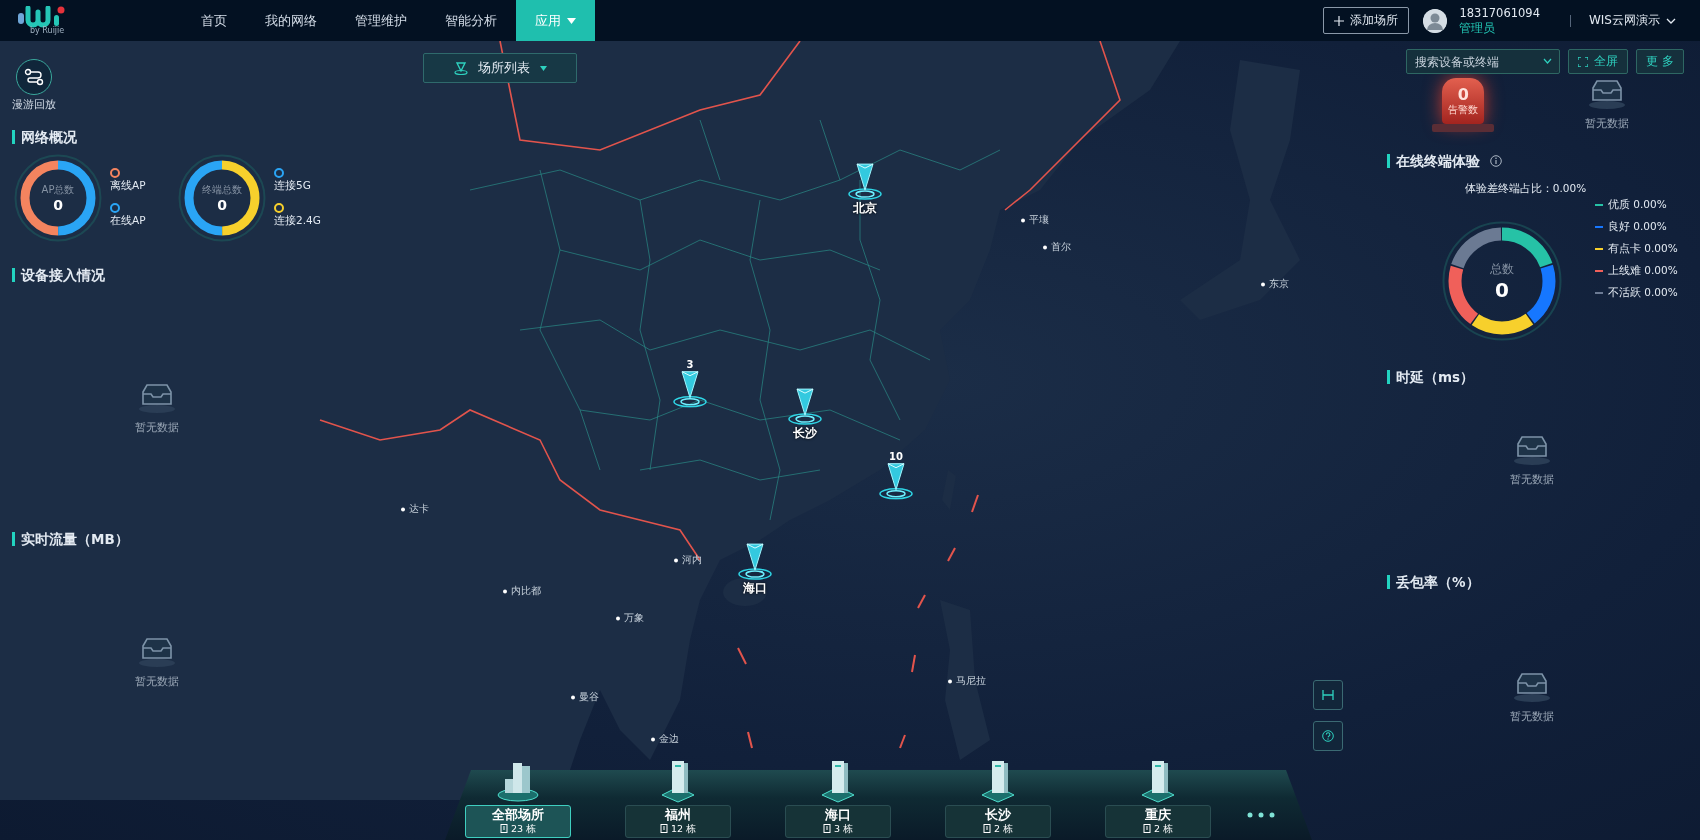 Image resolution: width=1700 pixels, height=840 pixels. I want to click on help-icon, so click(1328, 736).